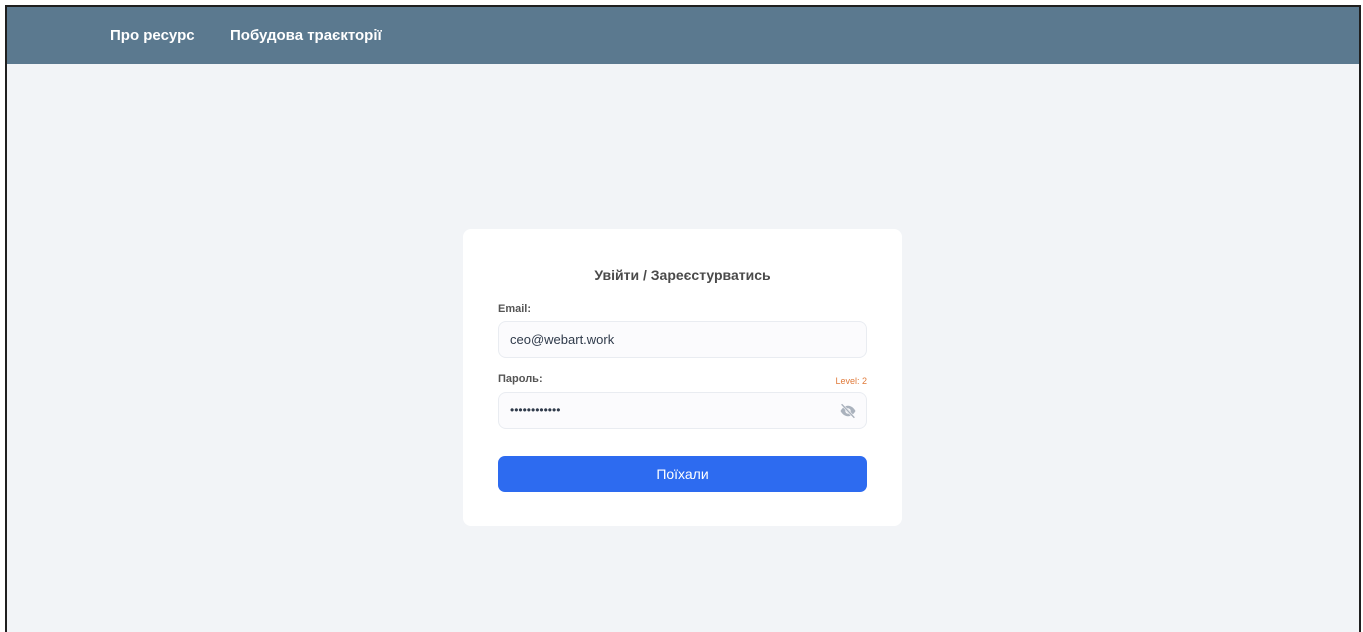  I want to click on password-field: ••••••••••••, so click(682, 410).